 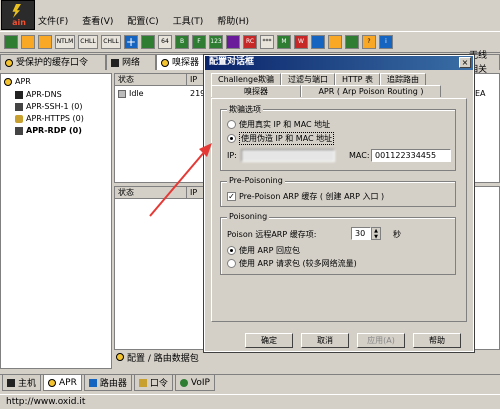 I want to click on apply-button: 应用(A), so click(x=381, y=340).